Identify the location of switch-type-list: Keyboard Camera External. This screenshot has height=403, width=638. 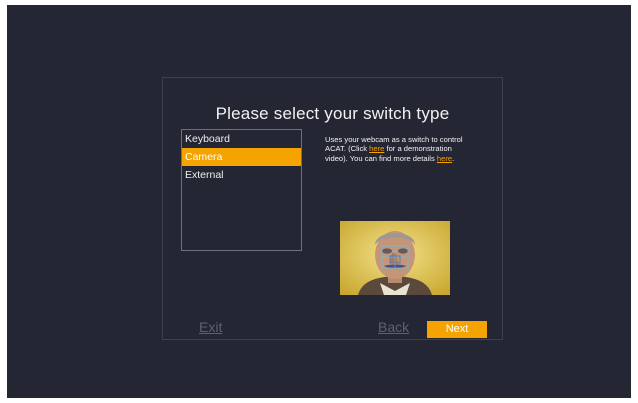
(241, 190).